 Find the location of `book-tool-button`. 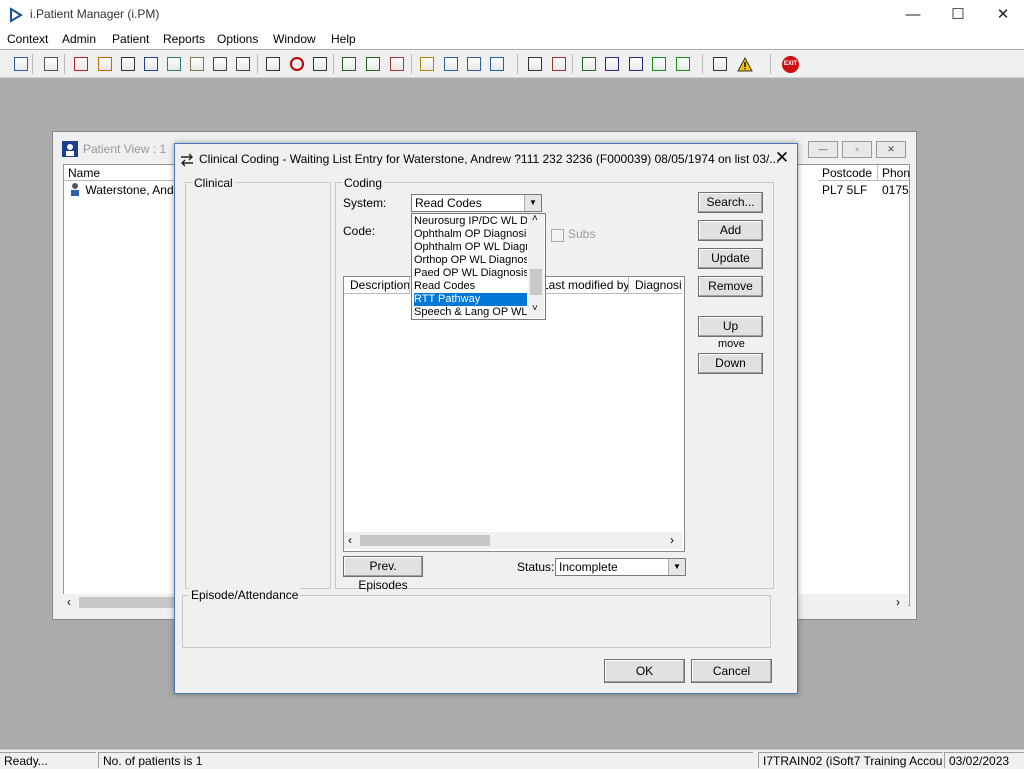

book-tool-button is located at coordinates (81, 64).